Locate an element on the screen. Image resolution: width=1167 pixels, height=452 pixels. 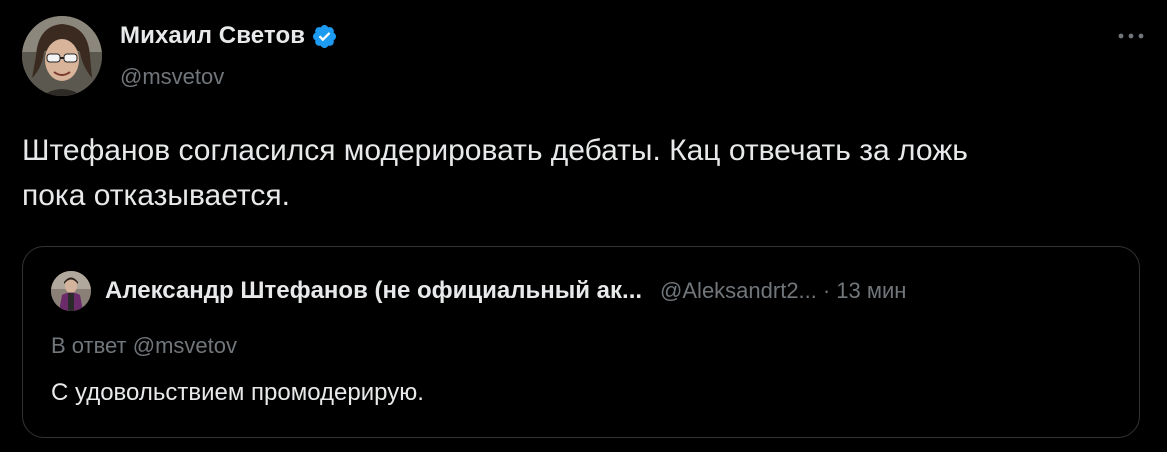
author-avatar is located at coordinates (62, 56).